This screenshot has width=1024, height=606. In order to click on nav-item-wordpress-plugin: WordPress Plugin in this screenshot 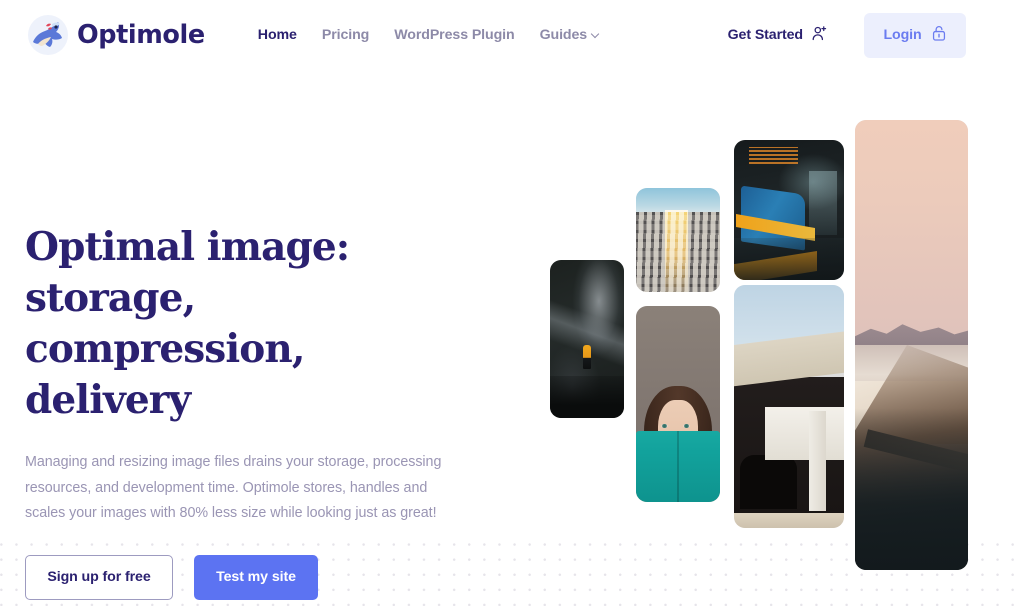, I will do `click(454, 35)`.